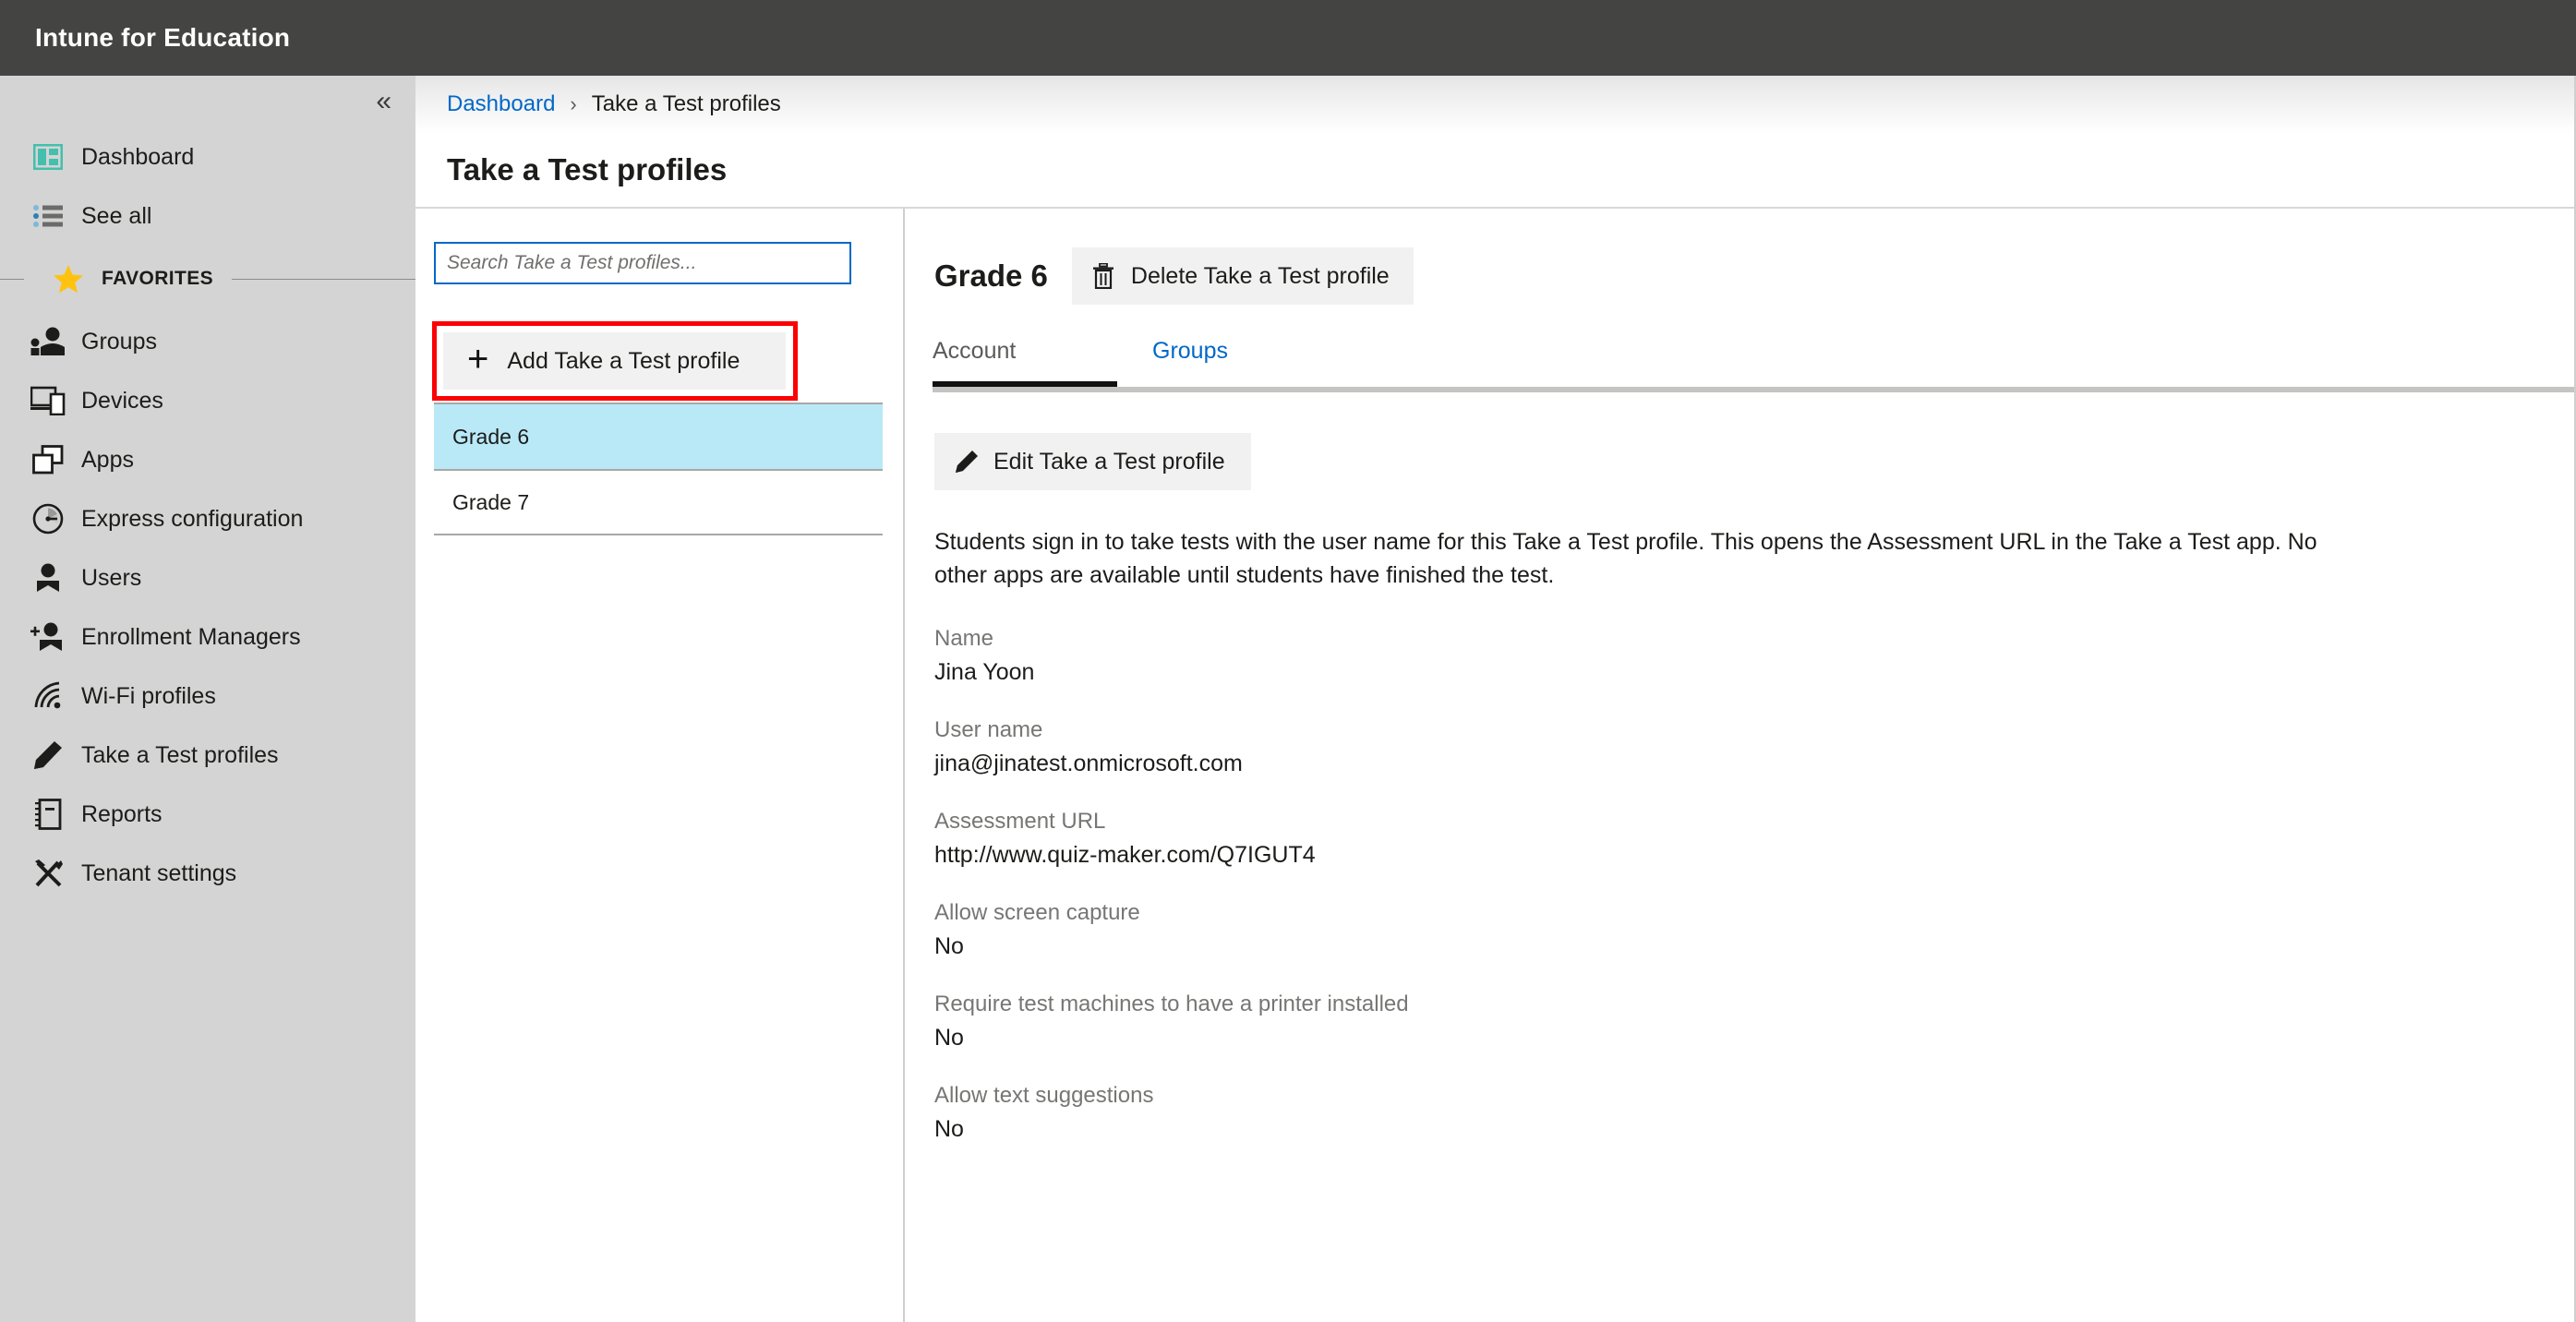 The width and height of the screenshot is (2576, 1322). Describe the element at coordinates (975, 351) in the screenshot. I see `tab-label: Account` at that location.